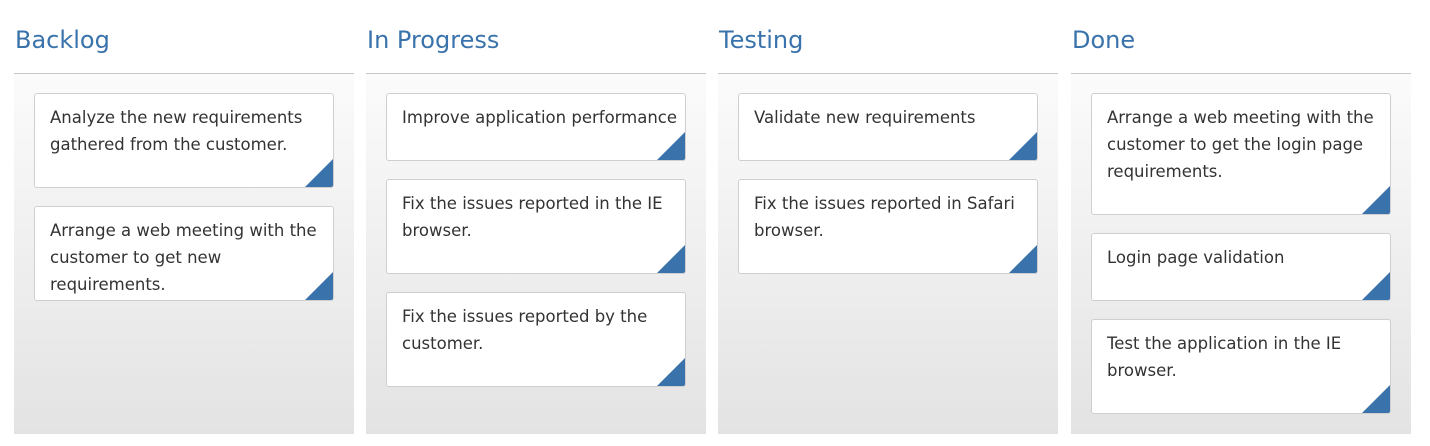 The image size is (1430, 446). What do you see at coordinates (62, 40) in the screenshot?
I see `column-header-backlog: Backlog` at bounding box center [62, 40].